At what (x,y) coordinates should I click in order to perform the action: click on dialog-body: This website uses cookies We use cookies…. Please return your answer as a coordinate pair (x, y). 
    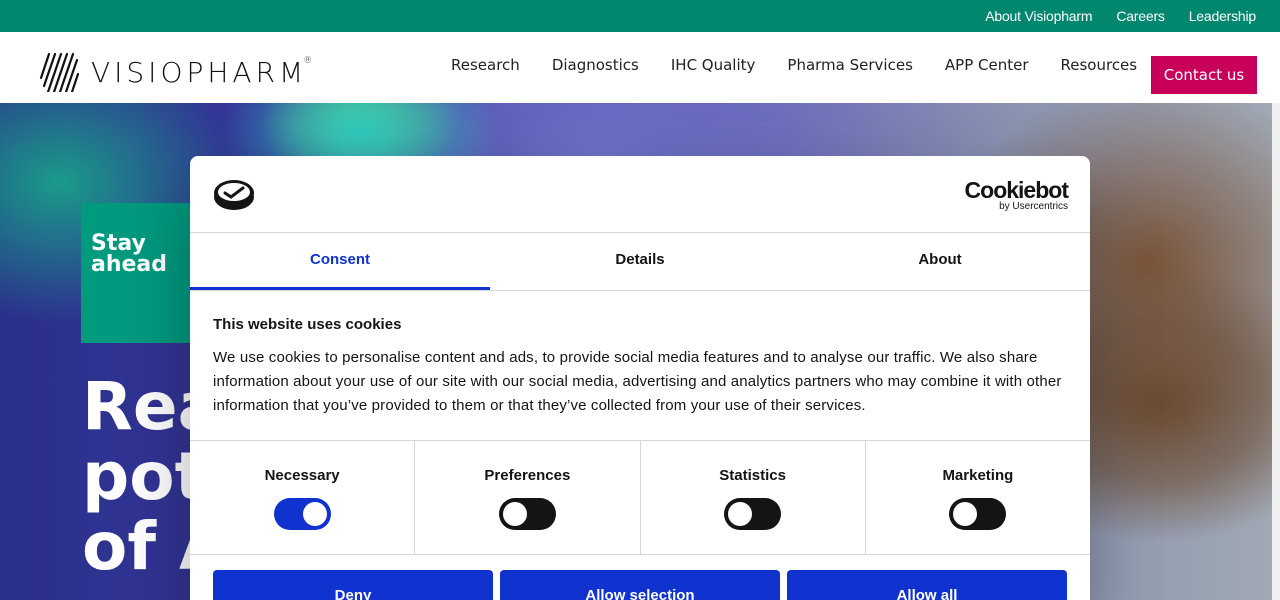
    Looking at the image, I should click on (640, 354).